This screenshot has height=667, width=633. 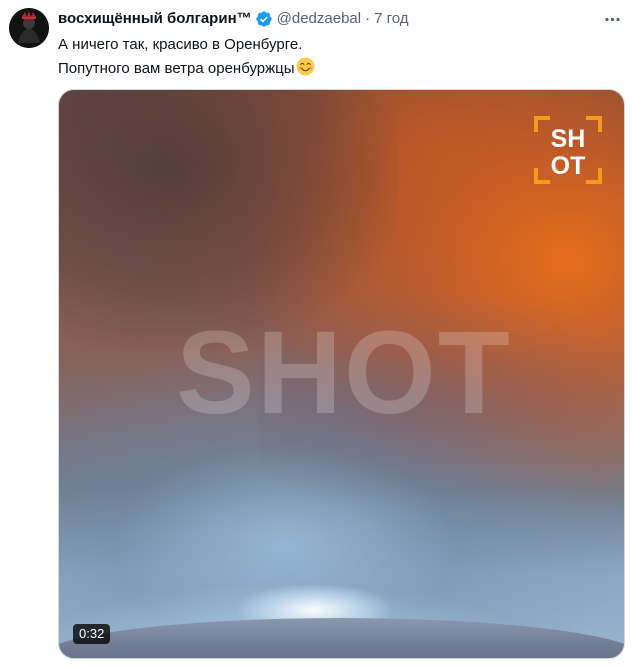 I want to click on avatar-image, so click(x=29, y=28).